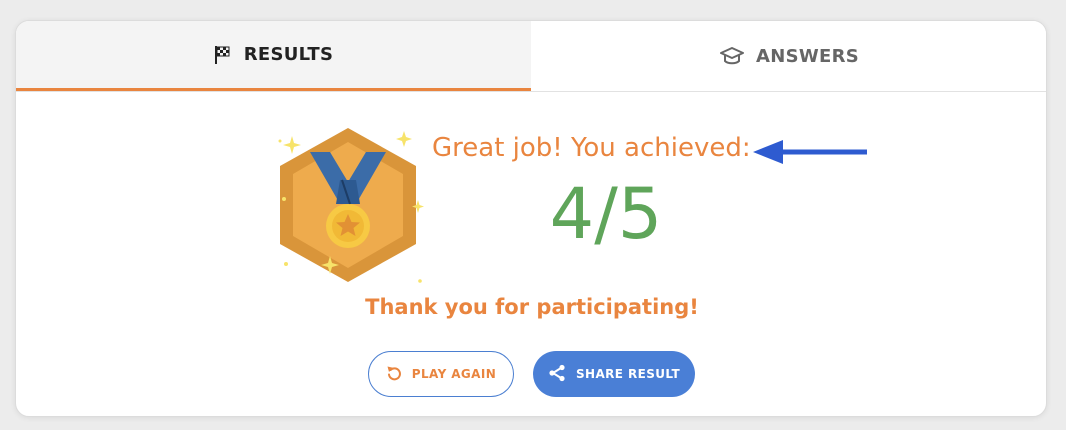 The image size is (1066, 430). I want to click on tab-answers: ANSWERS, so click(788, 56).